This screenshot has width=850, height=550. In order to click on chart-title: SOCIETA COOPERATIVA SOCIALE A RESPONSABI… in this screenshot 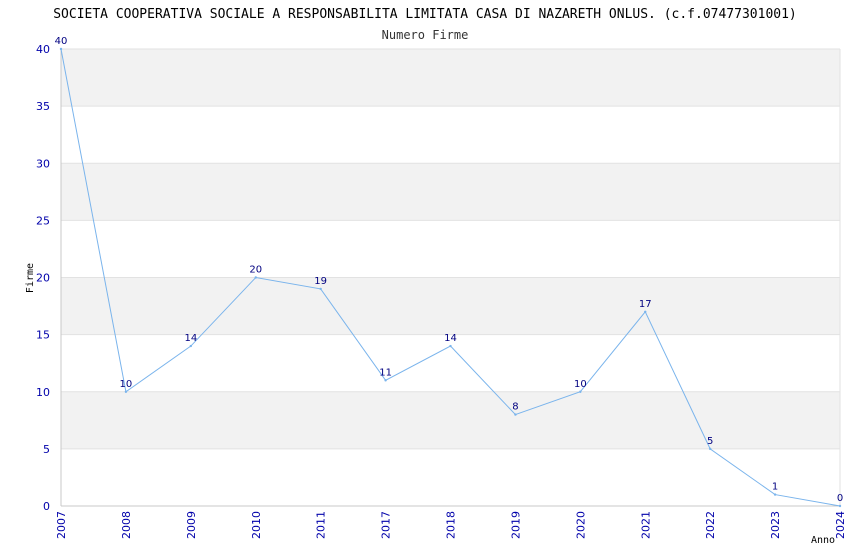, I will do `click(425, 14)`.